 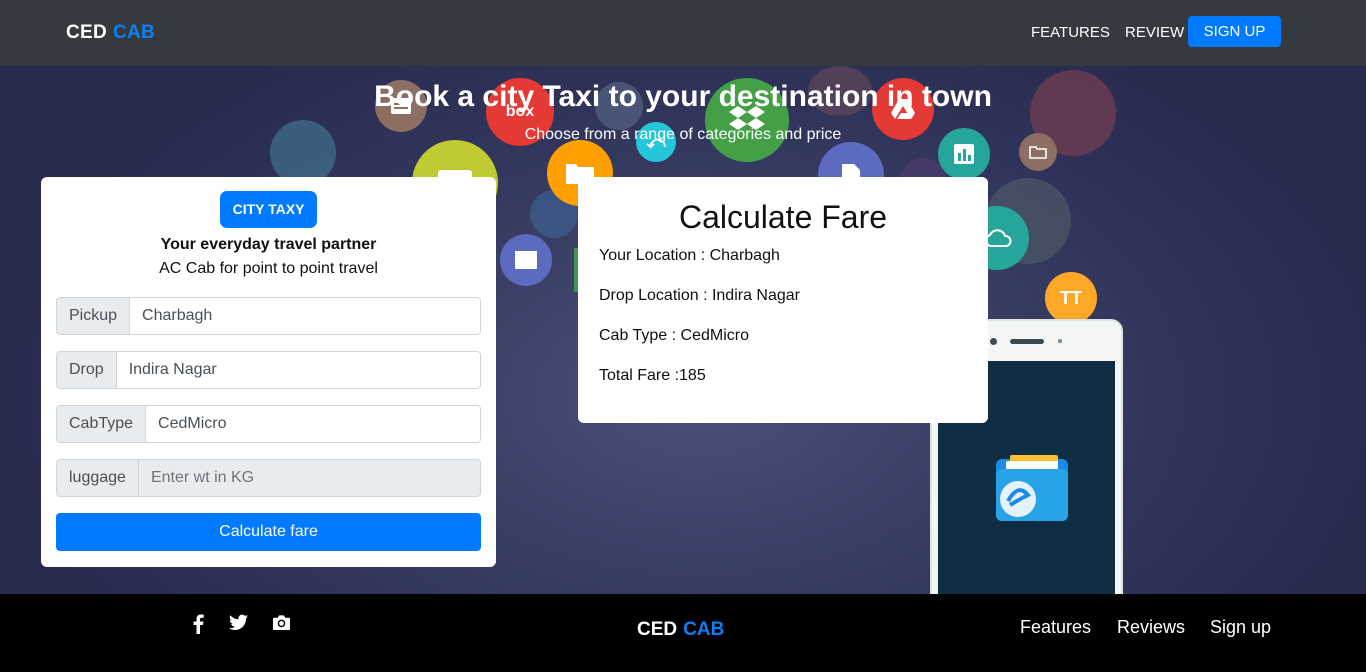 What do you see at coordinates (1055, 627) in the screenshot?
I see `footer-features-link: Features` at bounding box center [1055, 627].